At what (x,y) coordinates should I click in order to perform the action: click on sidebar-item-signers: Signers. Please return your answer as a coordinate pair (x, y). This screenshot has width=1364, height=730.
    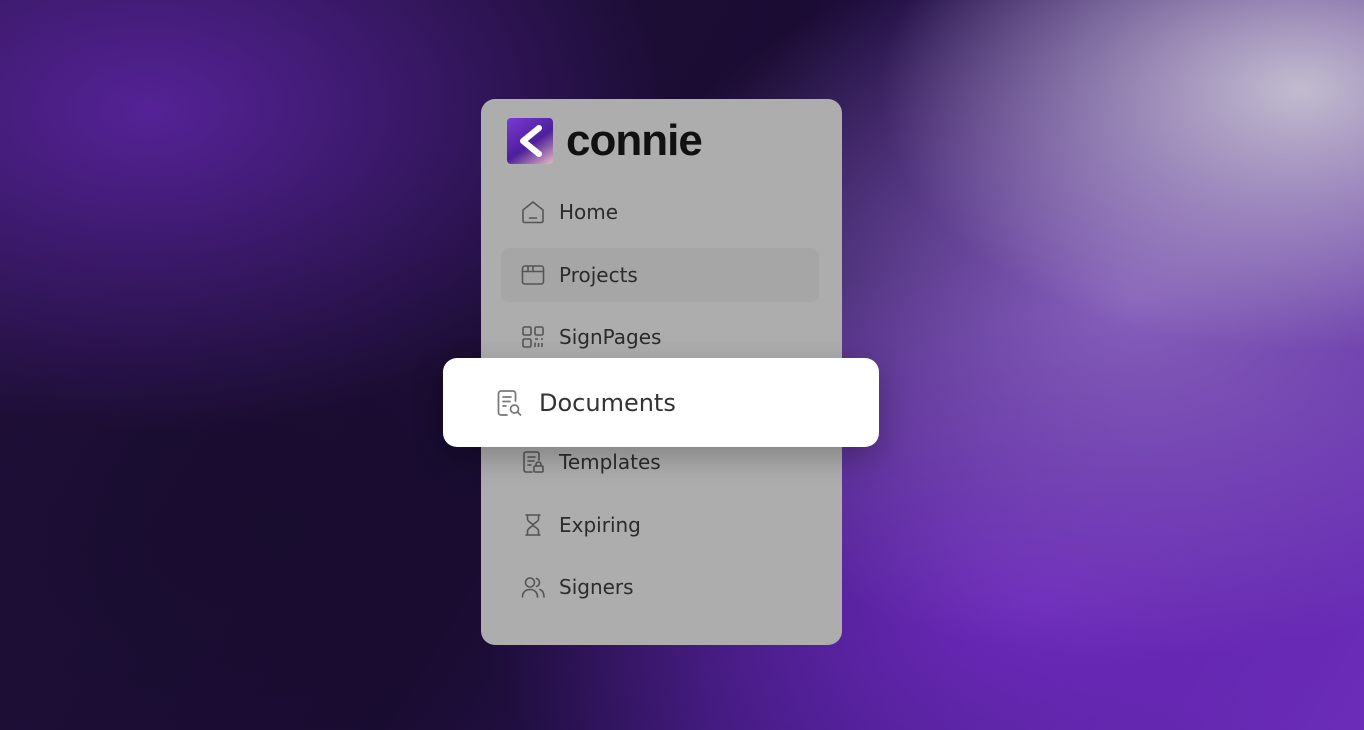
    Looking at the image, I should click on (660, 587).